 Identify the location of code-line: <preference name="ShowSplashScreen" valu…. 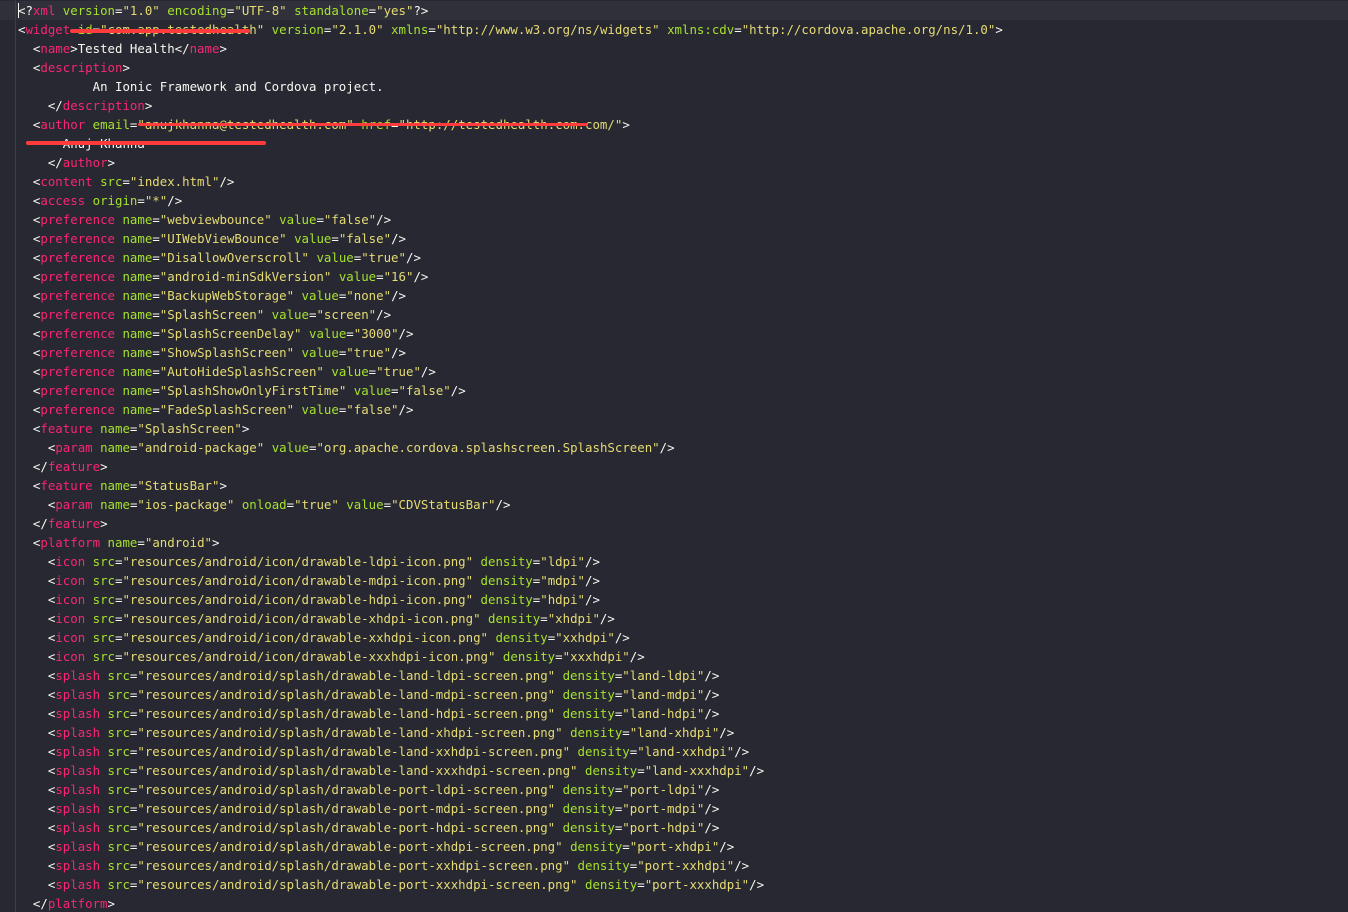
(510, 352).